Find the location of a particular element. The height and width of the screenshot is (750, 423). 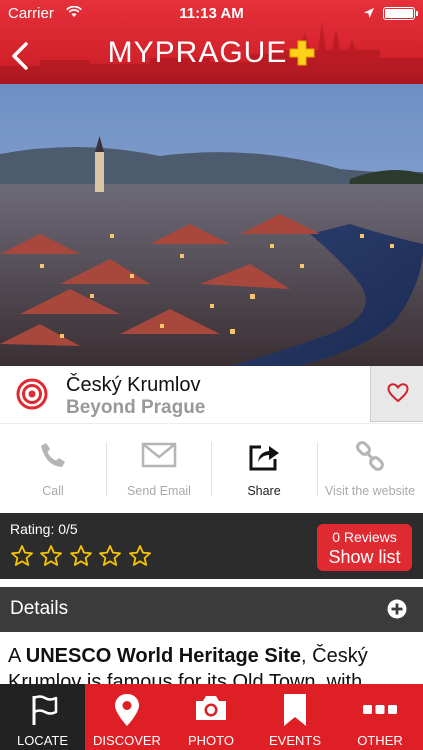

share-label: Share is located at coordinates (264, 491).